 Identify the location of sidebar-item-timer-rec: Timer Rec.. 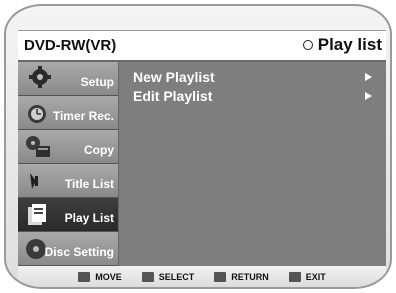
(68, 113).